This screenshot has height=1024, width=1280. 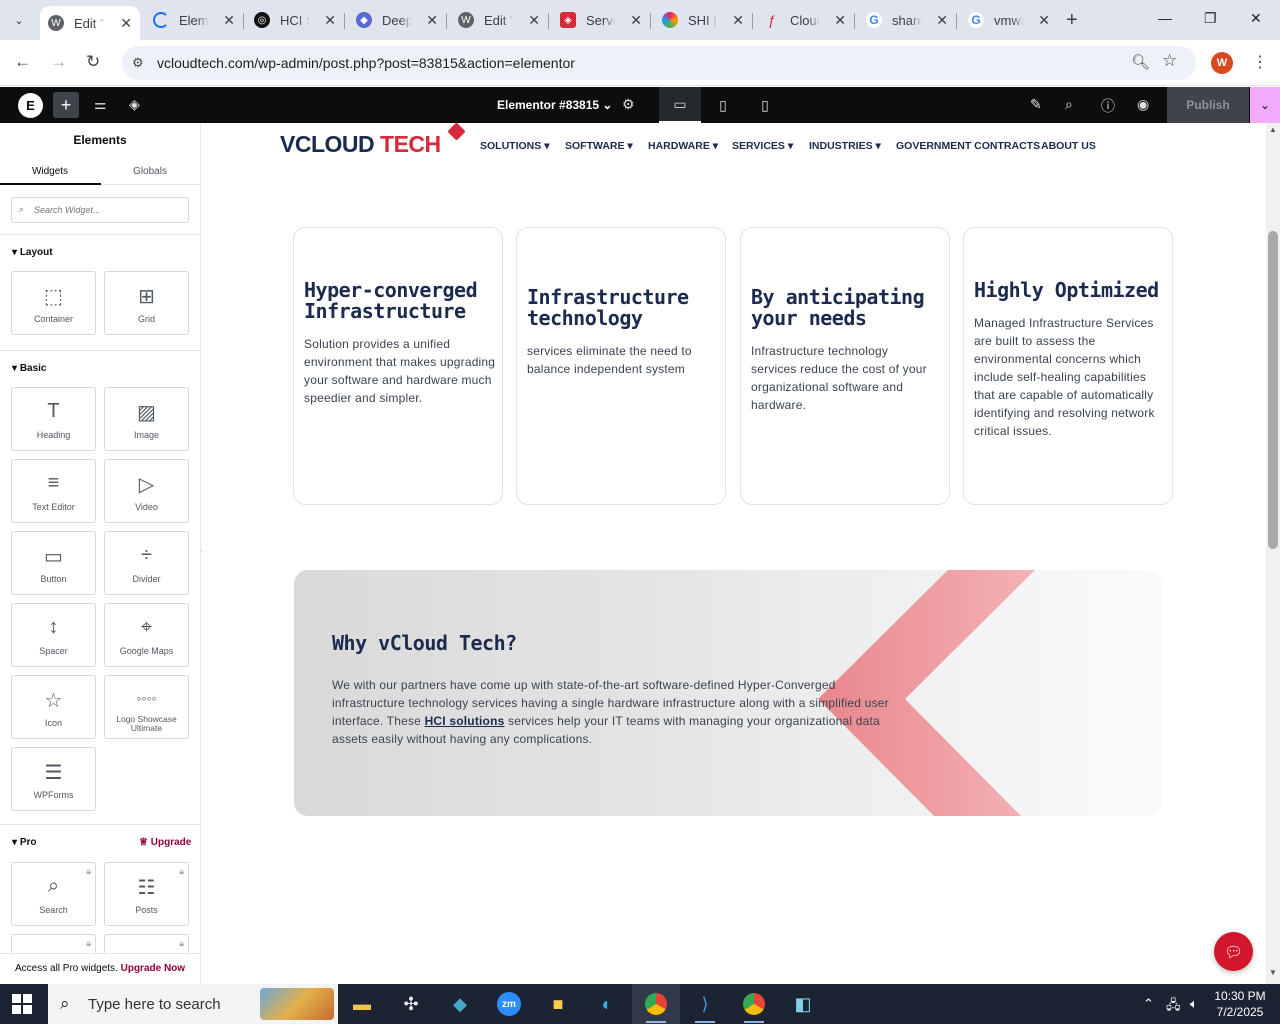 I want to click on nav-services: SERVICES ▾, so click(x=762, y=146).